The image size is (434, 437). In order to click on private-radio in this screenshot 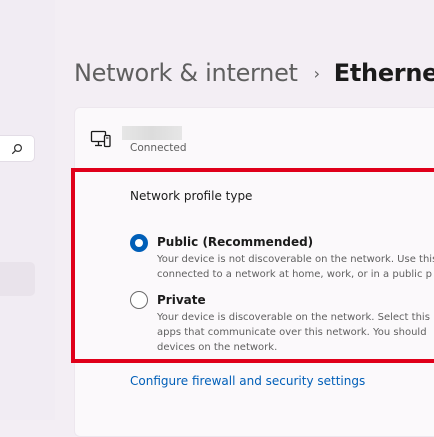, I will do `click(139, 300)`.